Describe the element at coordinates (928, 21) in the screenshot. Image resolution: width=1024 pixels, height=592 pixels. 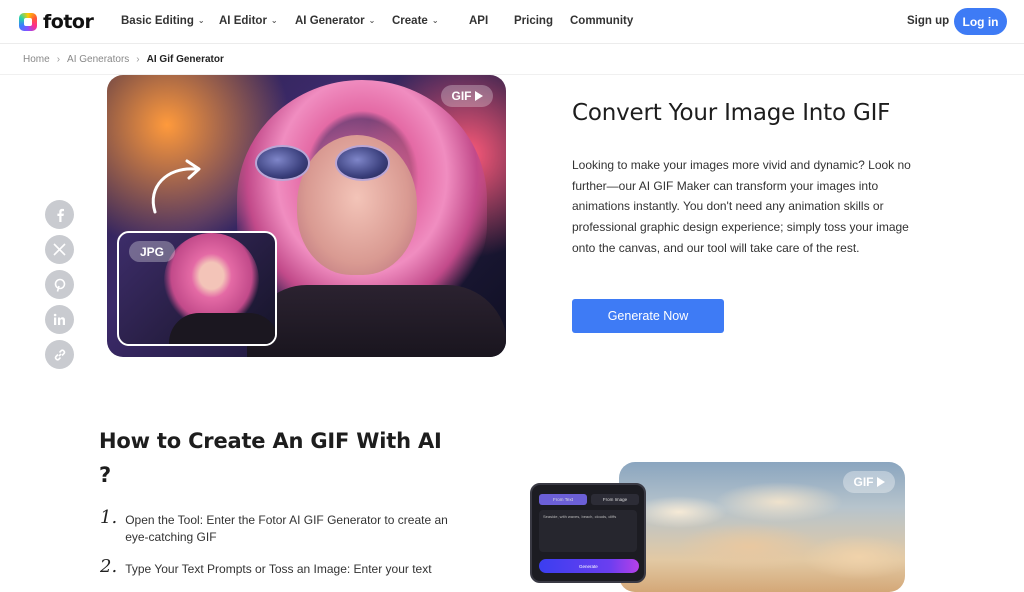
I see `signup-link: Sign up` at that location.